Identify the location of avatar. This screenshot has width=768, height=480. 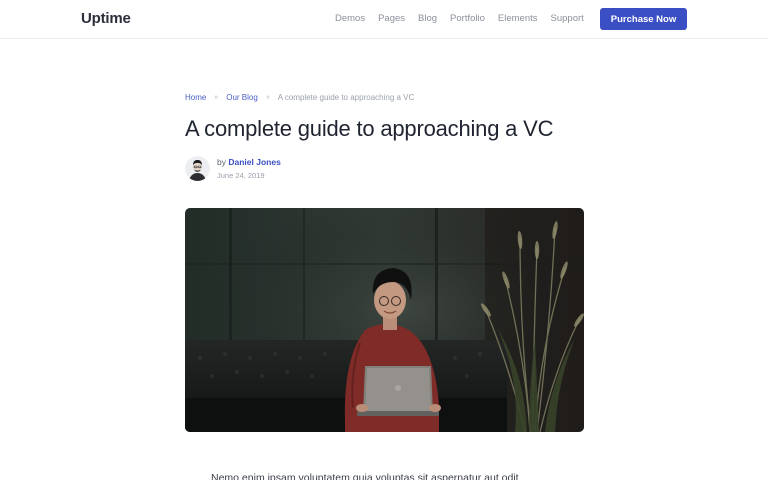
(197, 168).